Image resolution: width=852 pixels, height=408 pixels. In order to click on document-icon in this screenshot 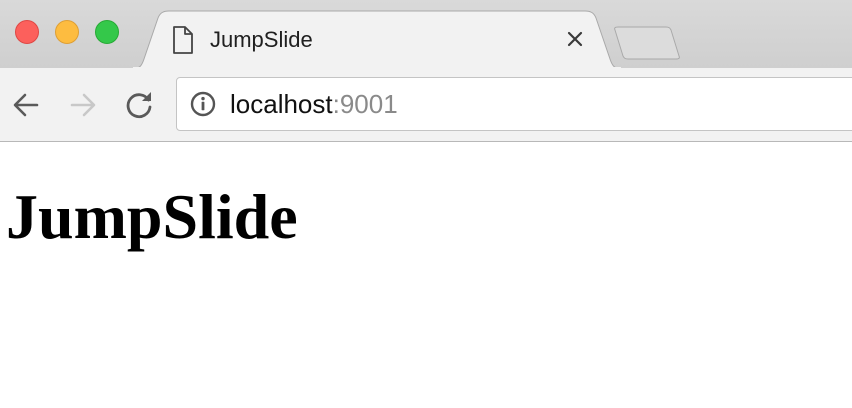, I will do `click(183, 40)`.